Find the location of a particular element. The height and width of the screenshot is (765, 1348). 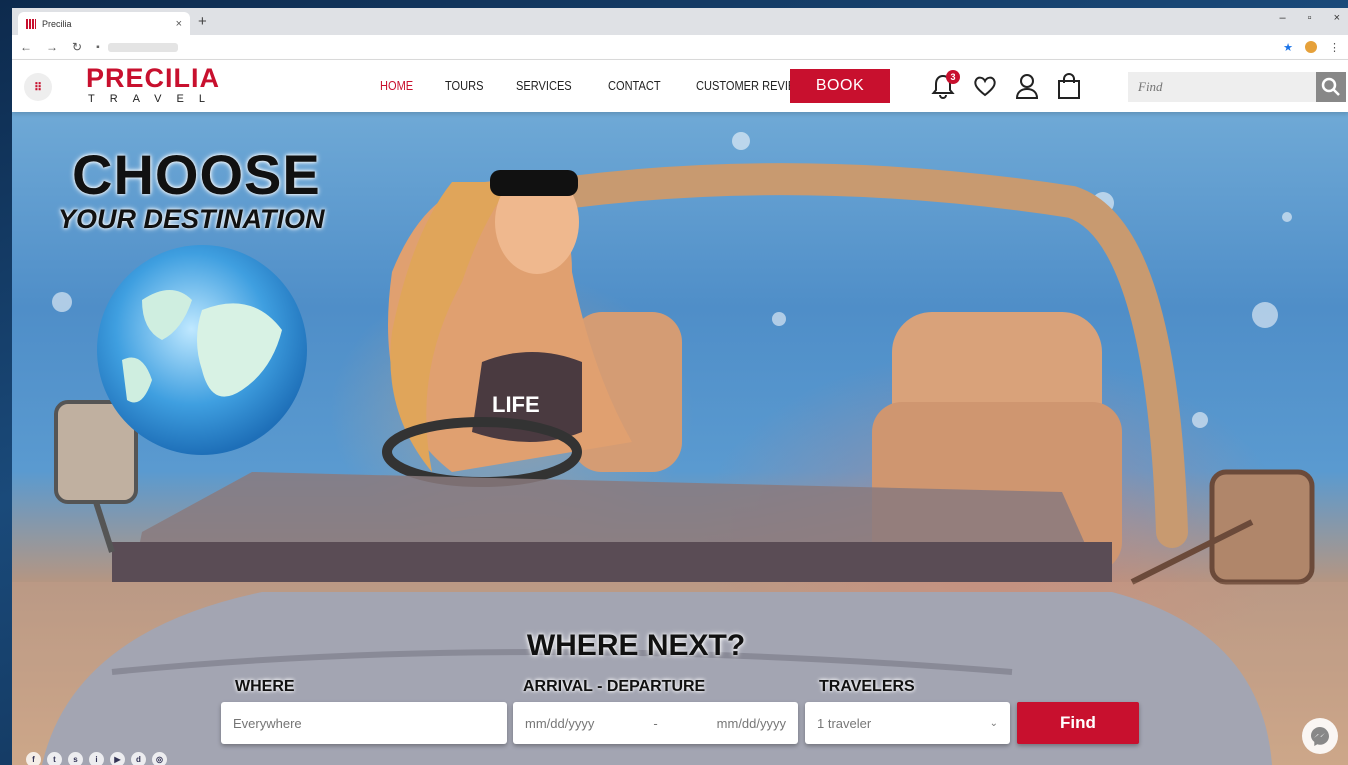

maximize-button: ▫ is located at coordinates (1310, 18).